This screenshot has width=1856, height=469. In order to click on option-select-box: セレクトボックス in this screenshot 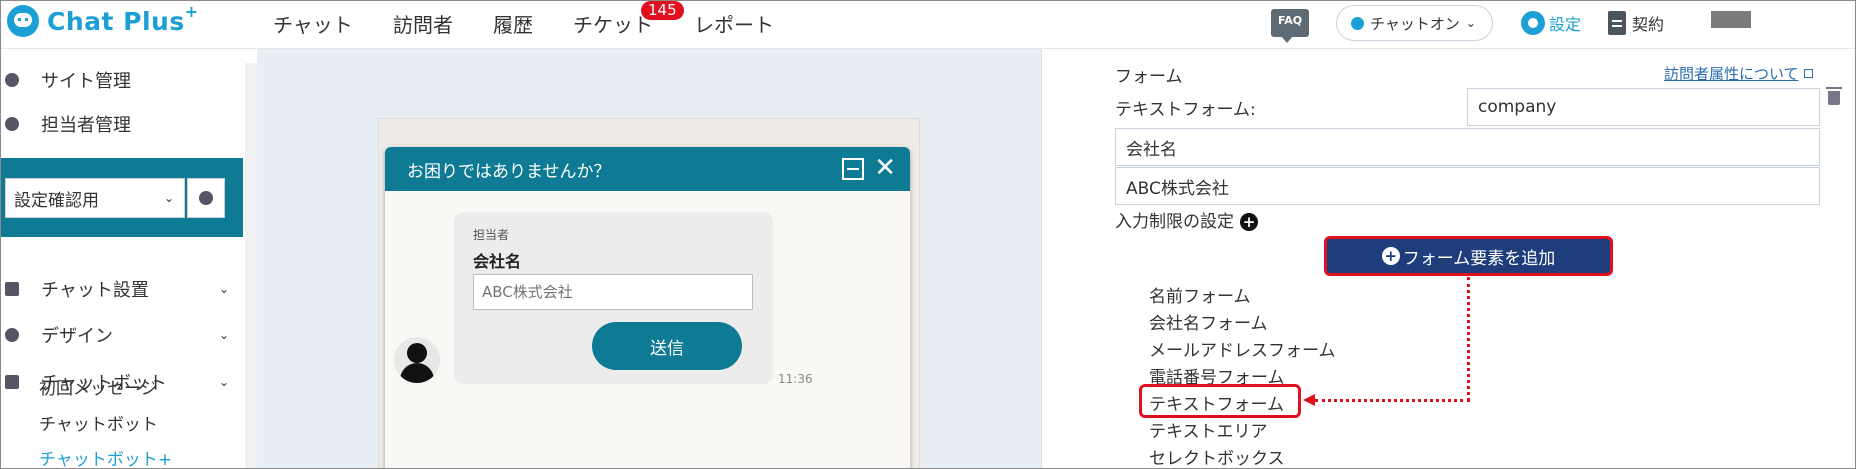, I will do `click(1217, 456)`.